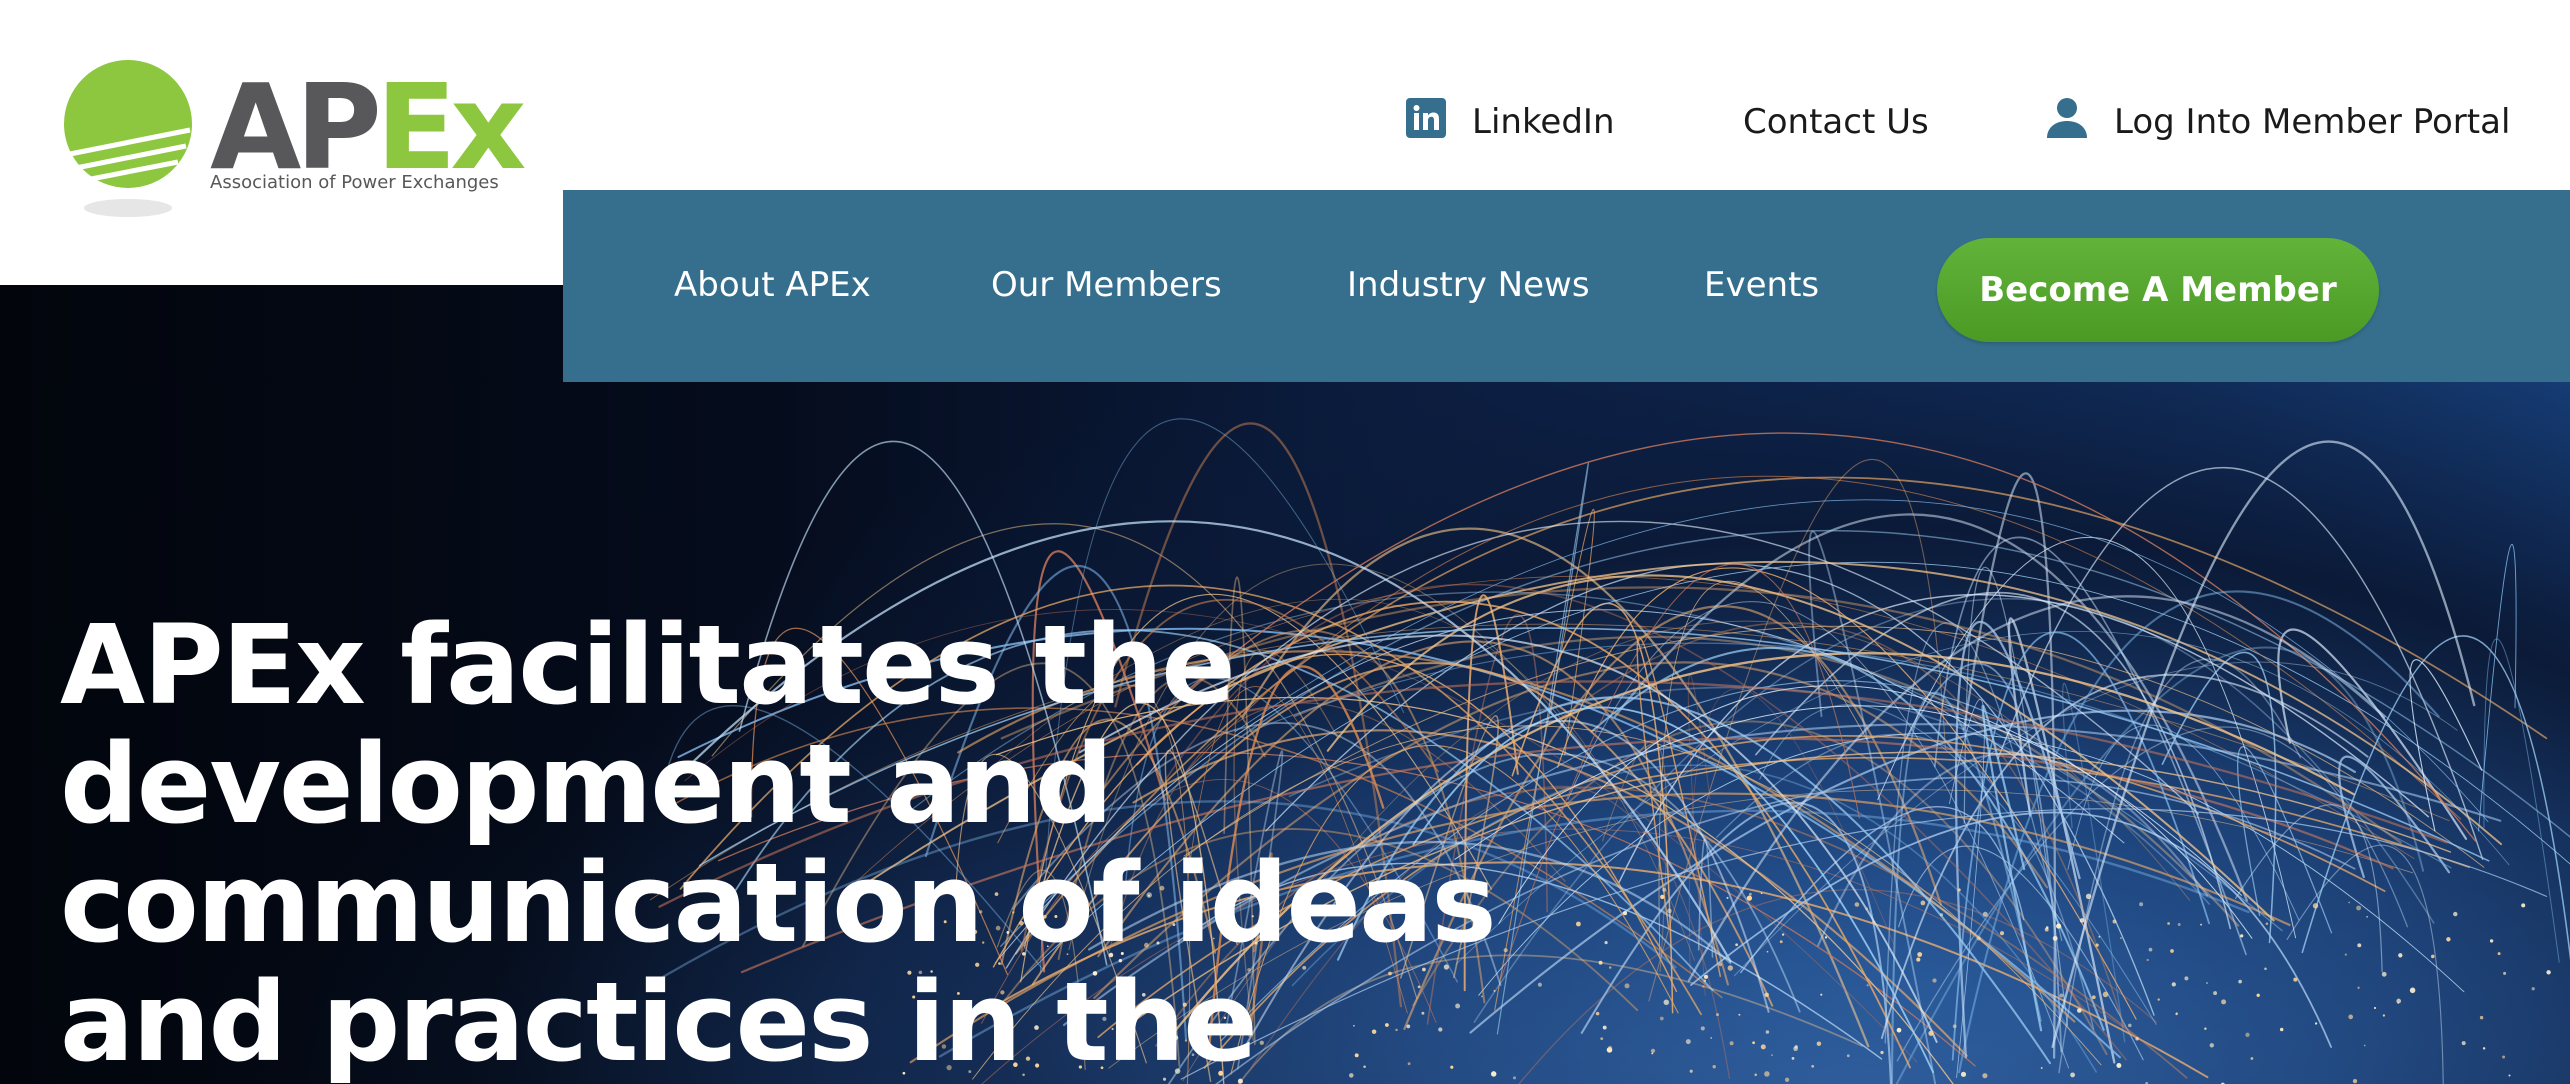 The height and width of the screenshot is (1084, 2570). Describe the element at coordinates (2067, 122) in the screenshot. I see `user-icon` at that location.